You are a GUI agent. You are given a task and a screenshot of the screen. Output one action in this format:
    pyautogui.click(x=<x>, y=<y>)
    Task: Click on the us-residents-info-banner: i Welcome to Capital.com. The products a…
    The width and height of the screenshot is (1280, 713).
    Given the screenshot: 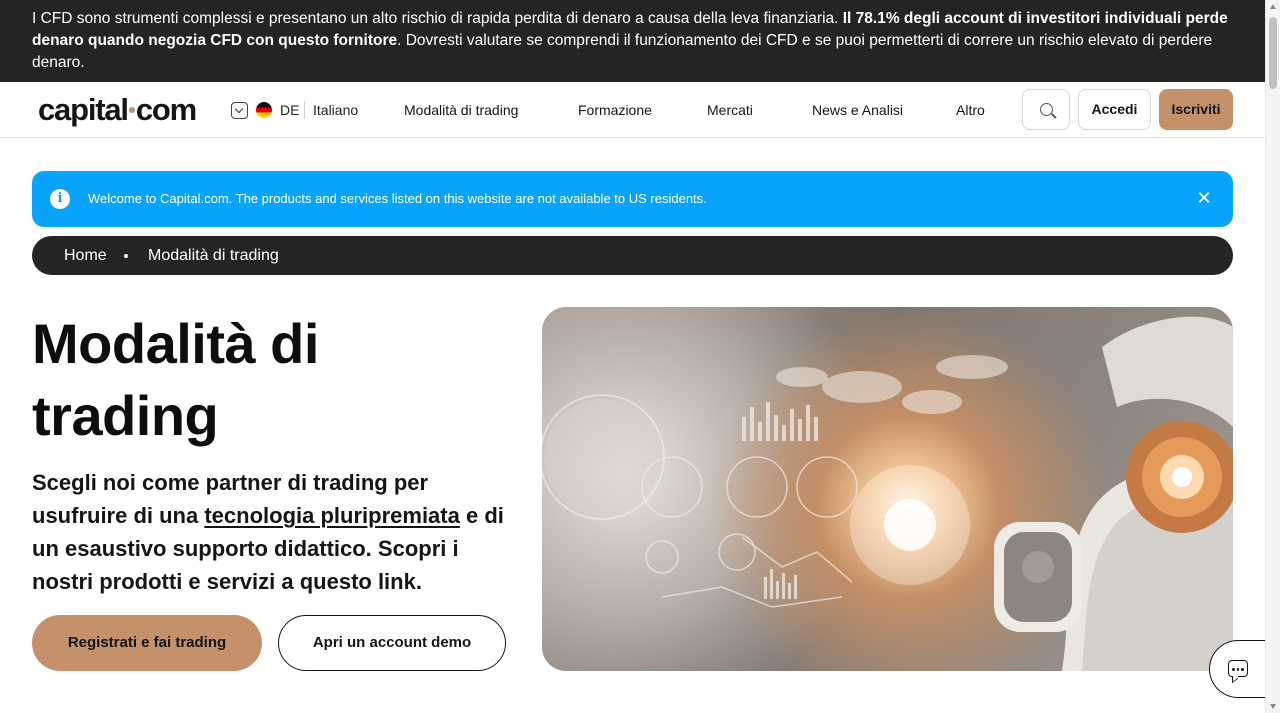 What is the action you would take?
    pyautogui.click(x=632, y=199)
    